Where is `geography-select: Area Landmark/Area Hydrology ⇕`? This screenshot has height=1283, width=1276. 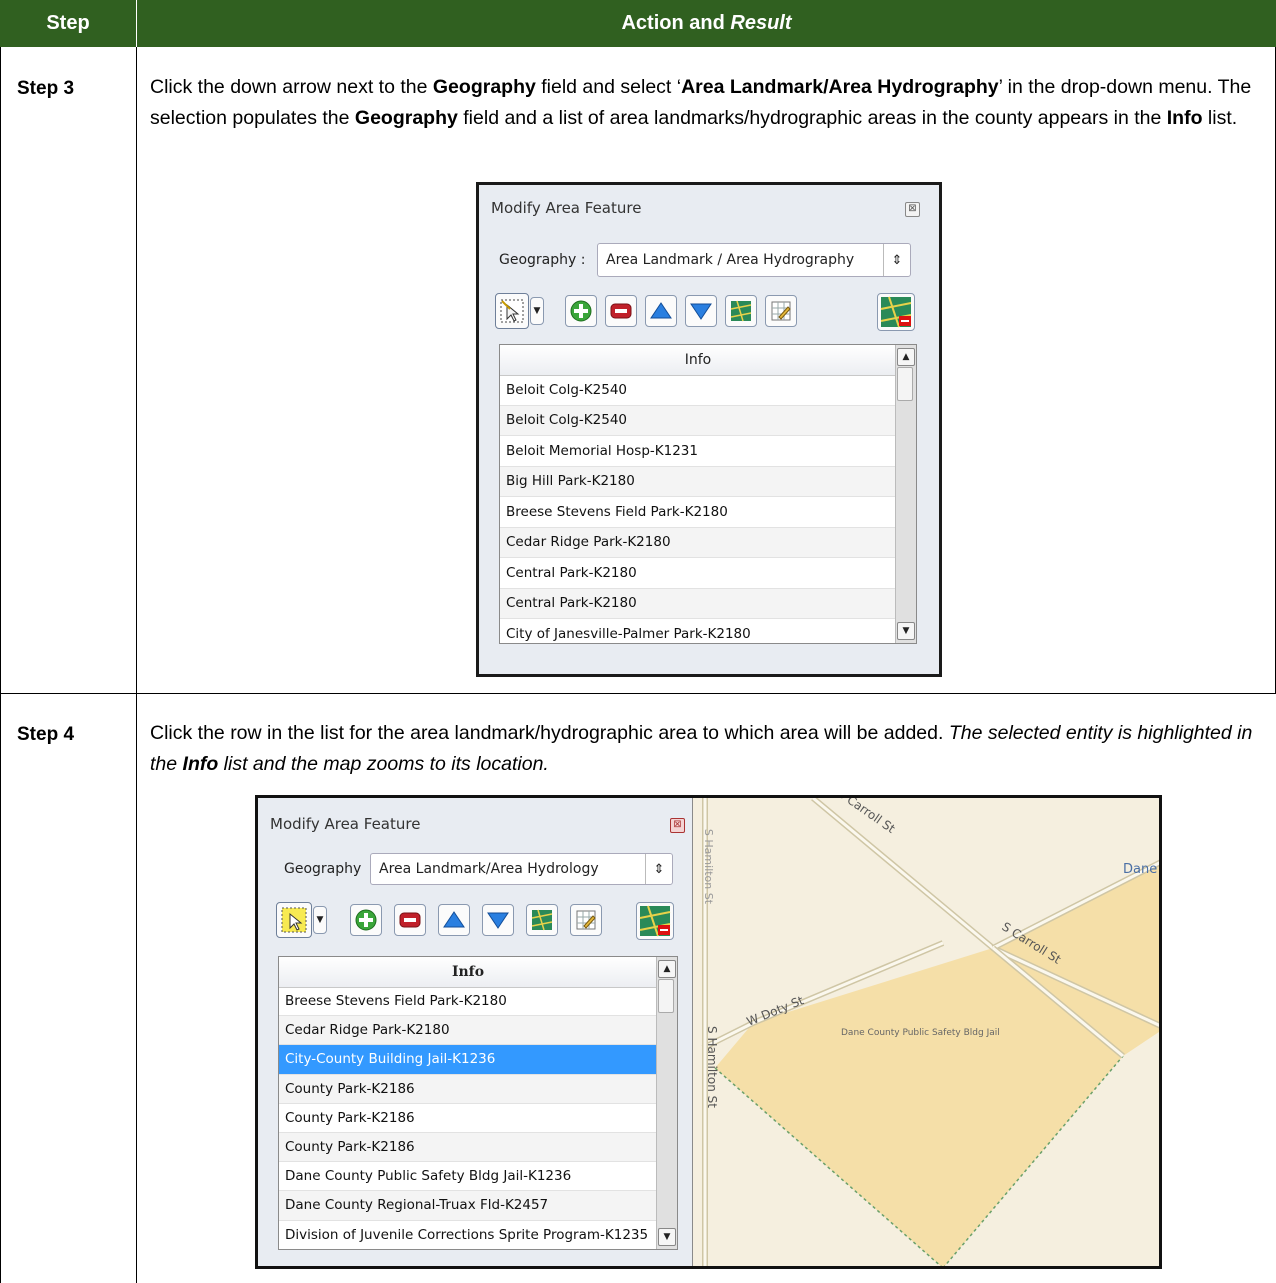 geography-select: Area Landmark/Area Hydrology ⇕ is located at coordinates (521, 869).